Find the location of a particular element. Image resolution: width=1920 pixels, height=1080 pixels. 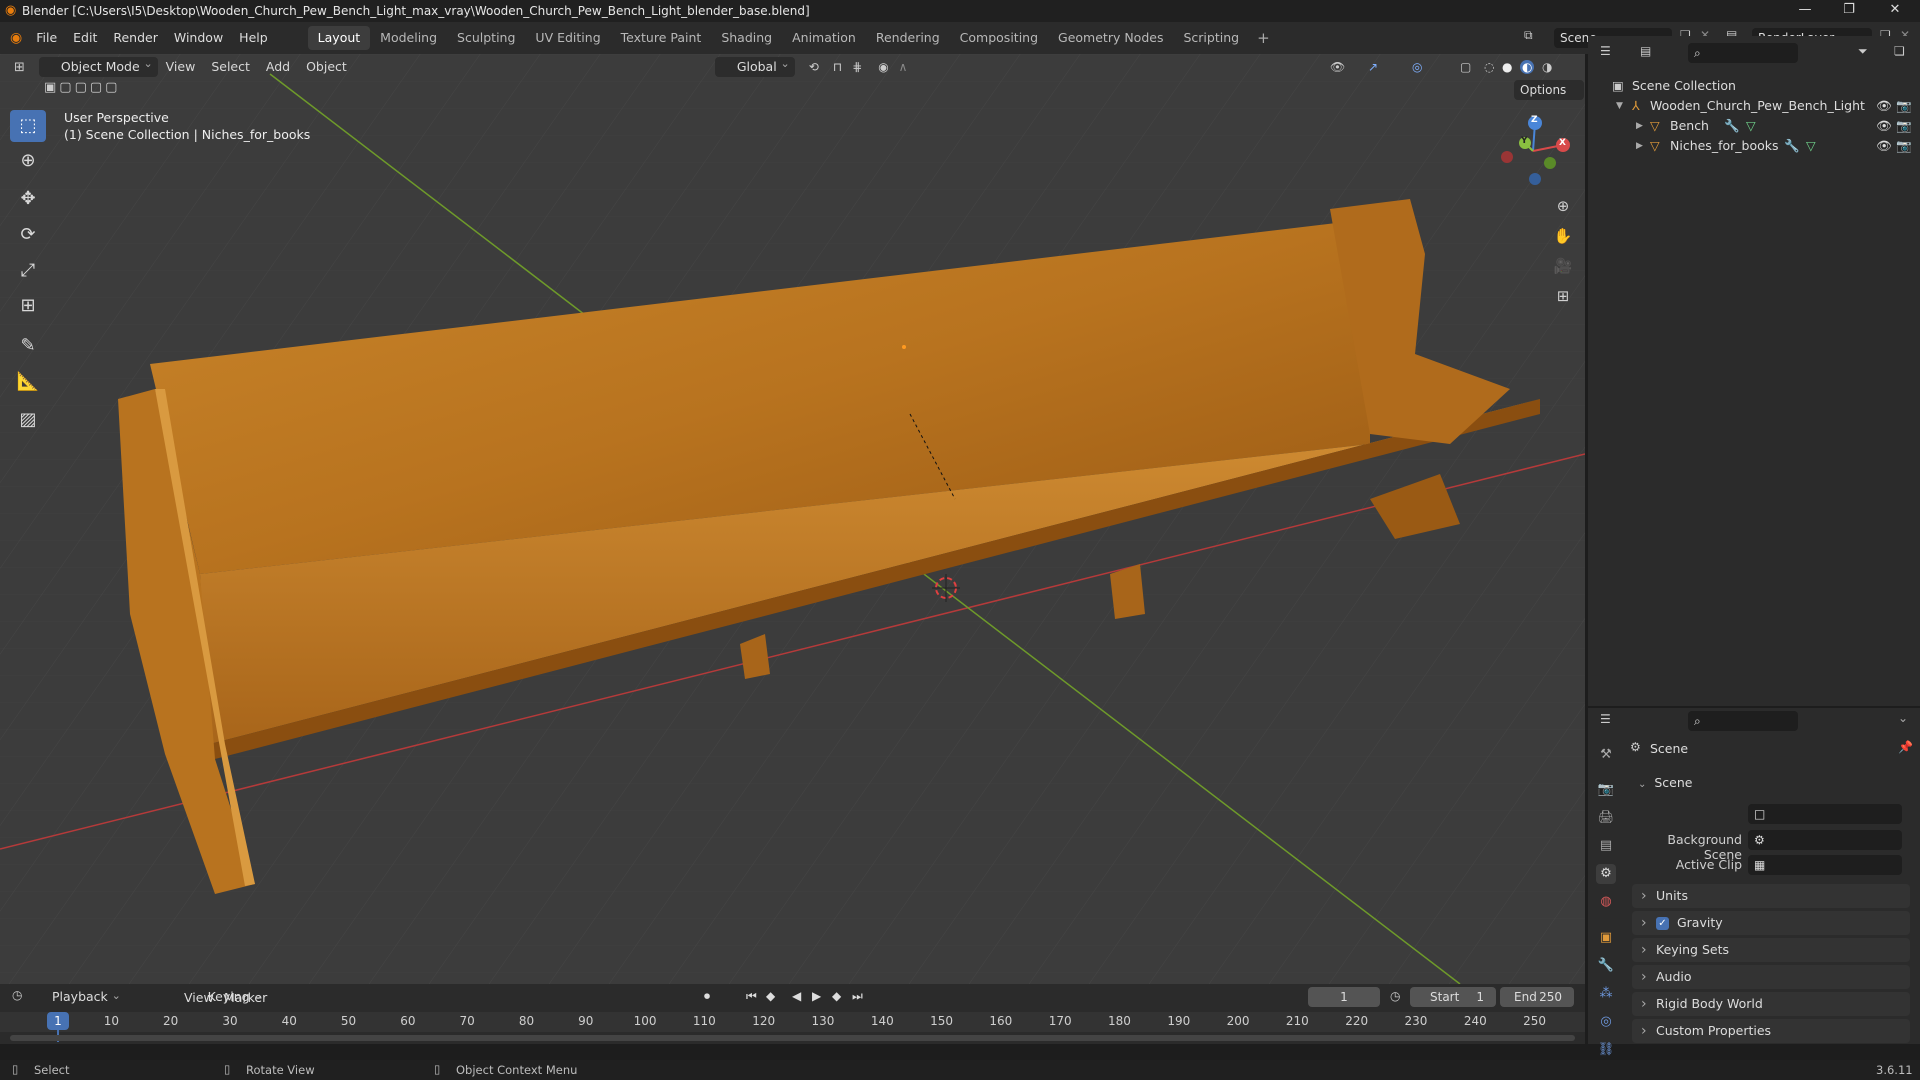

pin-icon: 📌 is located at coordinates (1905, 747).